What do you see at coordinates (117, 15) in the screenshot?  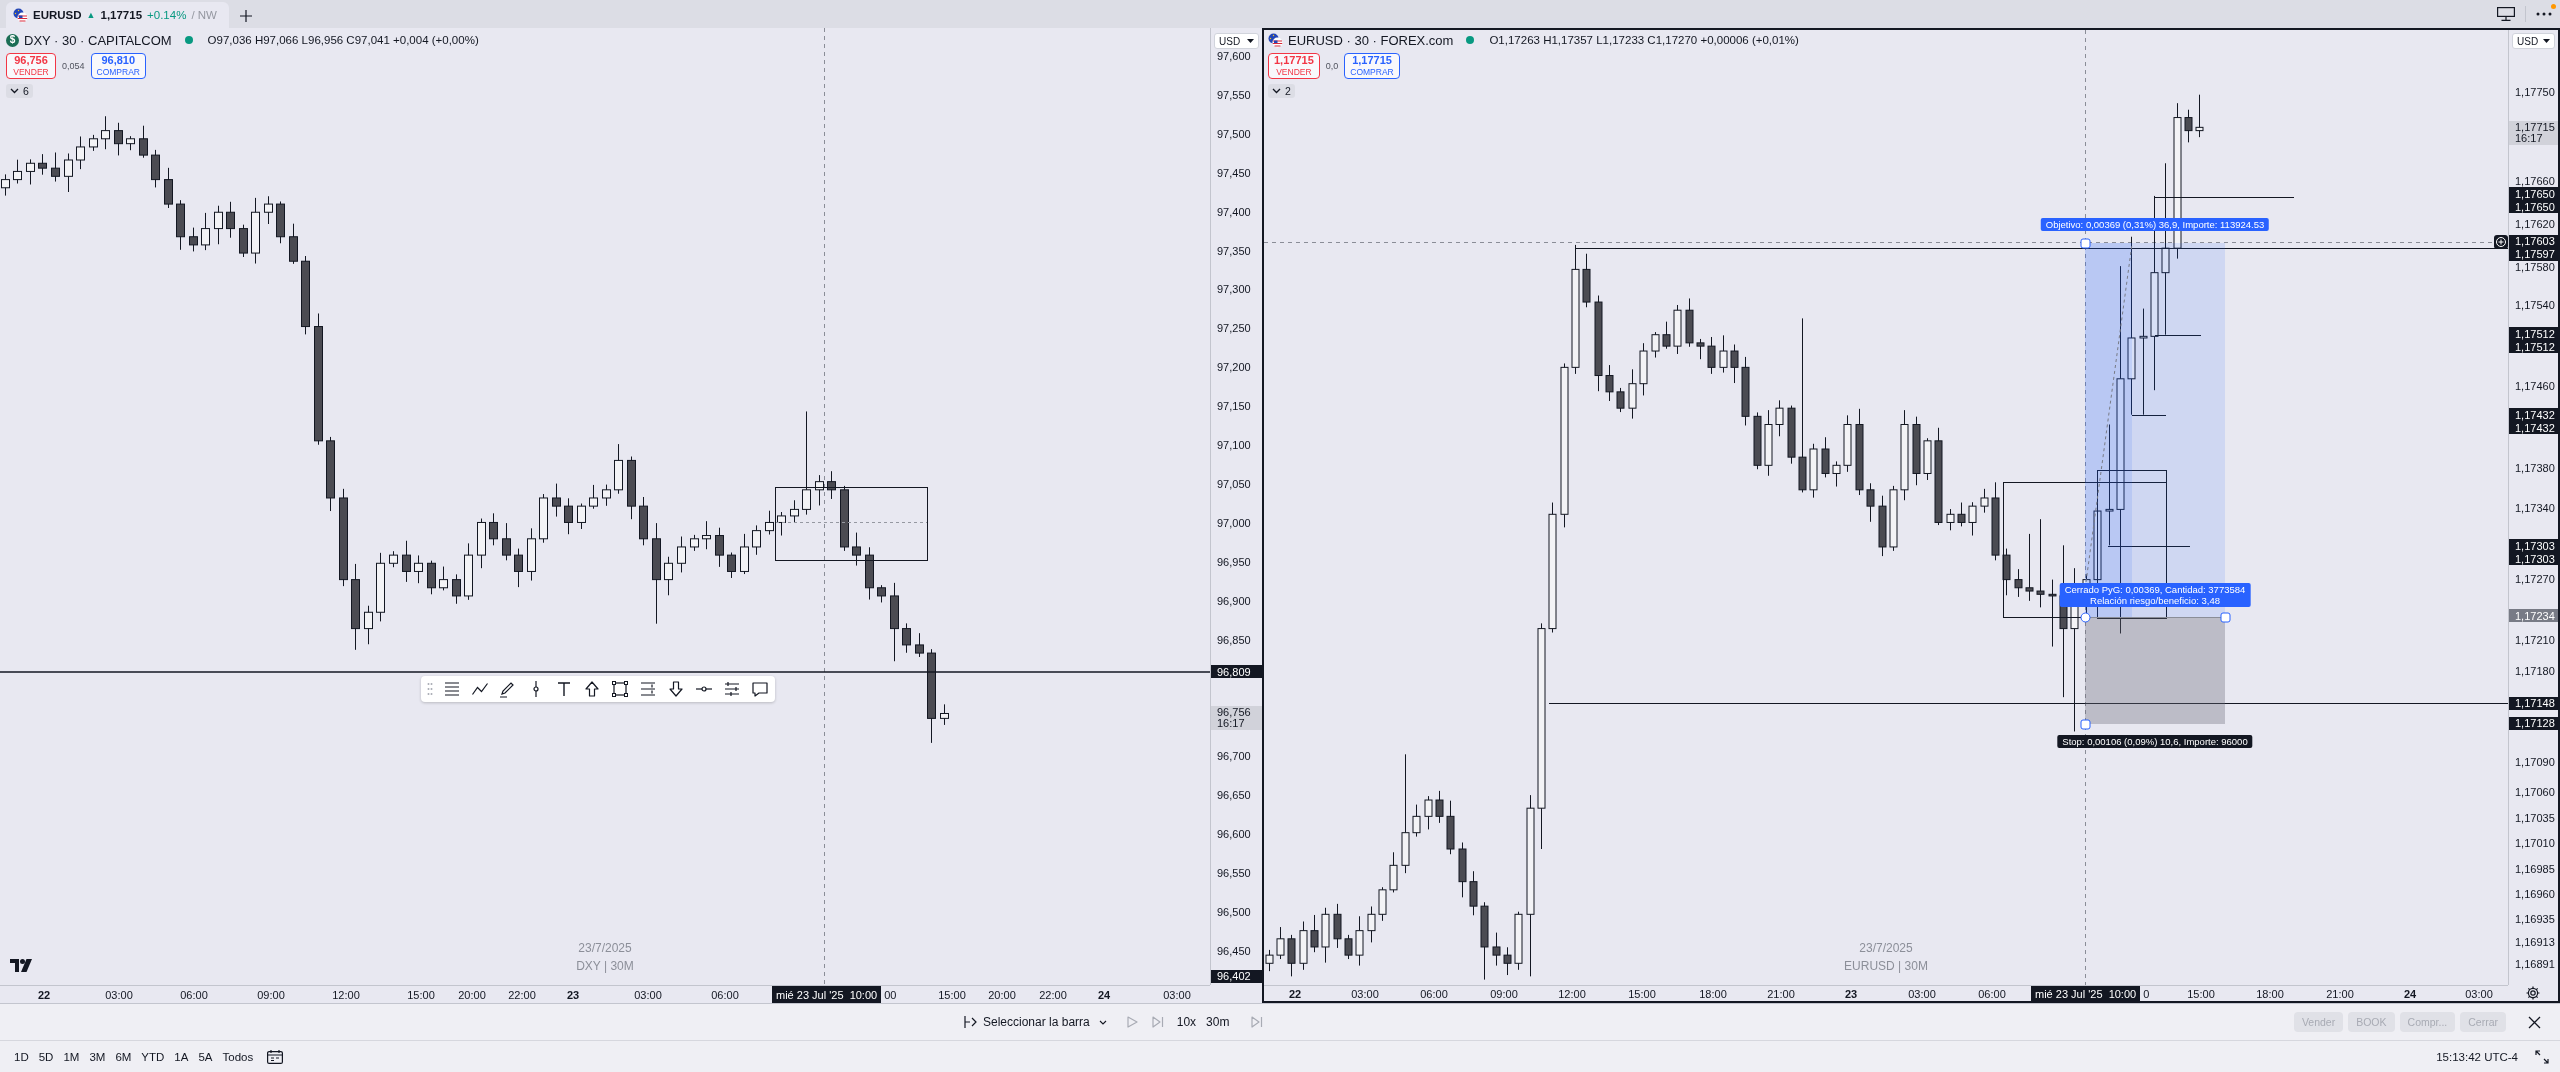 I see `chart-tab: EURUSD ▲ 1,17715 +0.14% / NW` at bounding box center [117, 15].